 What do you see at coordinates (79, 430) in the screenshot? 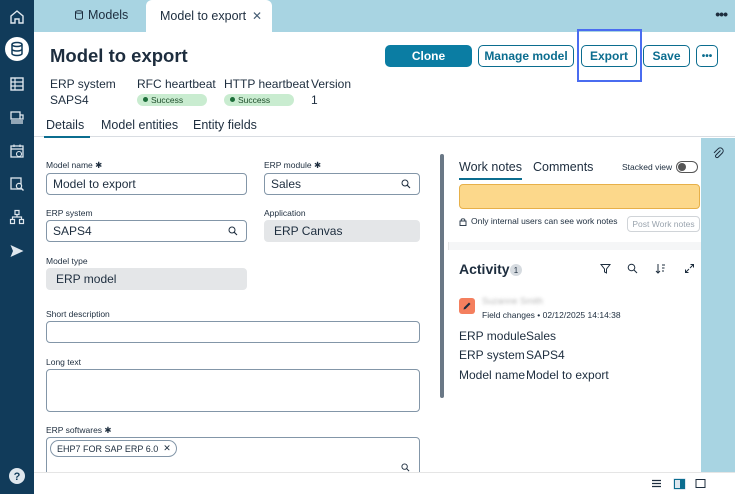
I see `erp-softwares-label: ERP softwares ✱` at bounding box center [79, 430].